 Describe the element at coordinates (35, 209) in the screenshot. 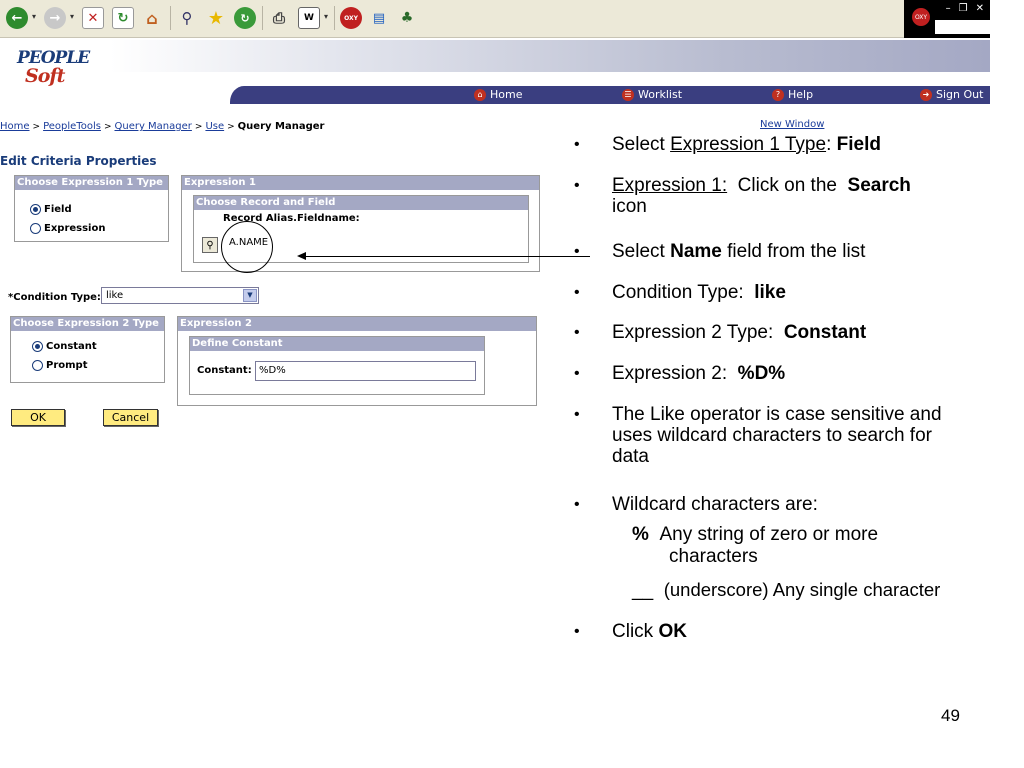

I see `radio-field-dot` at that location.